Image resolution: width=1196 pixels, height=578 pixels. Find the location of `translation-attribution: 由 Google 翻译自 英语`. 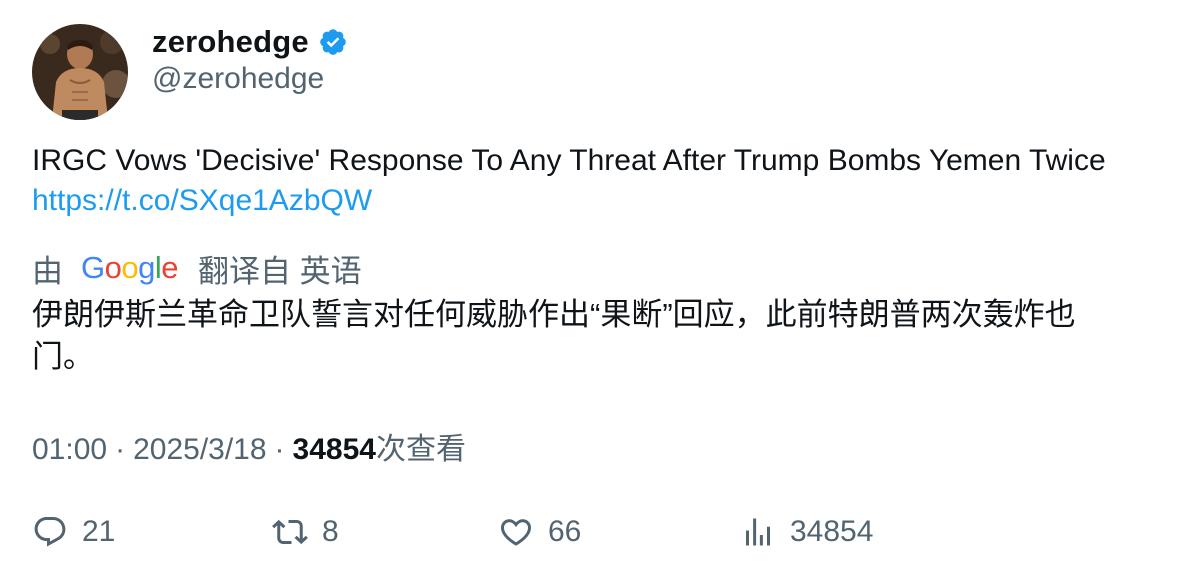

translation-attribution: 由 Google 翻译自 英语 is located at coordinates (197, 268).